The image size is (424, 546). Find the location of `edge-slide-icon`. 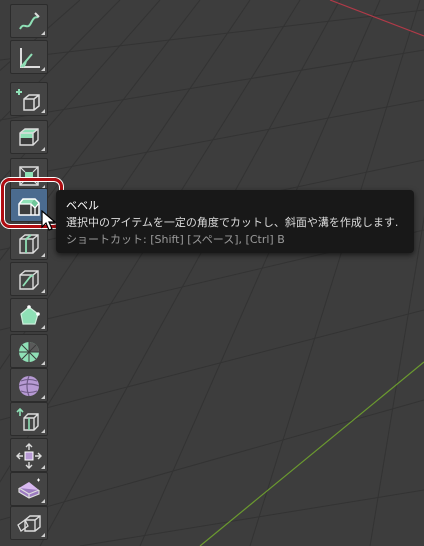

edge-slide-icon is located at coordinates (27, 419).